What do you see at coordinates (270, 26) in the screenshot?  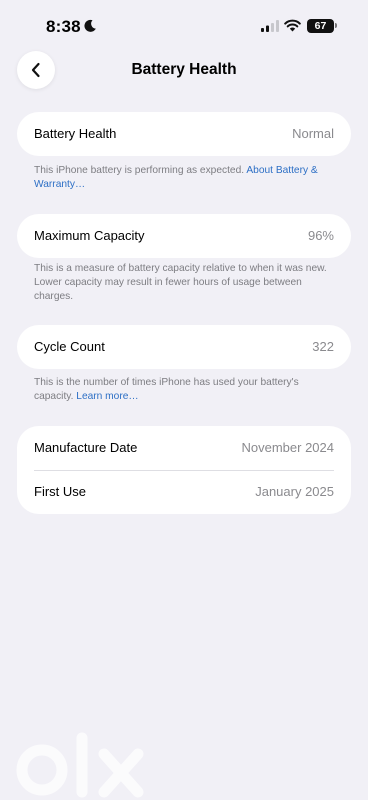 I see `cellular-signal-icon` at bounding box center [270, 26].